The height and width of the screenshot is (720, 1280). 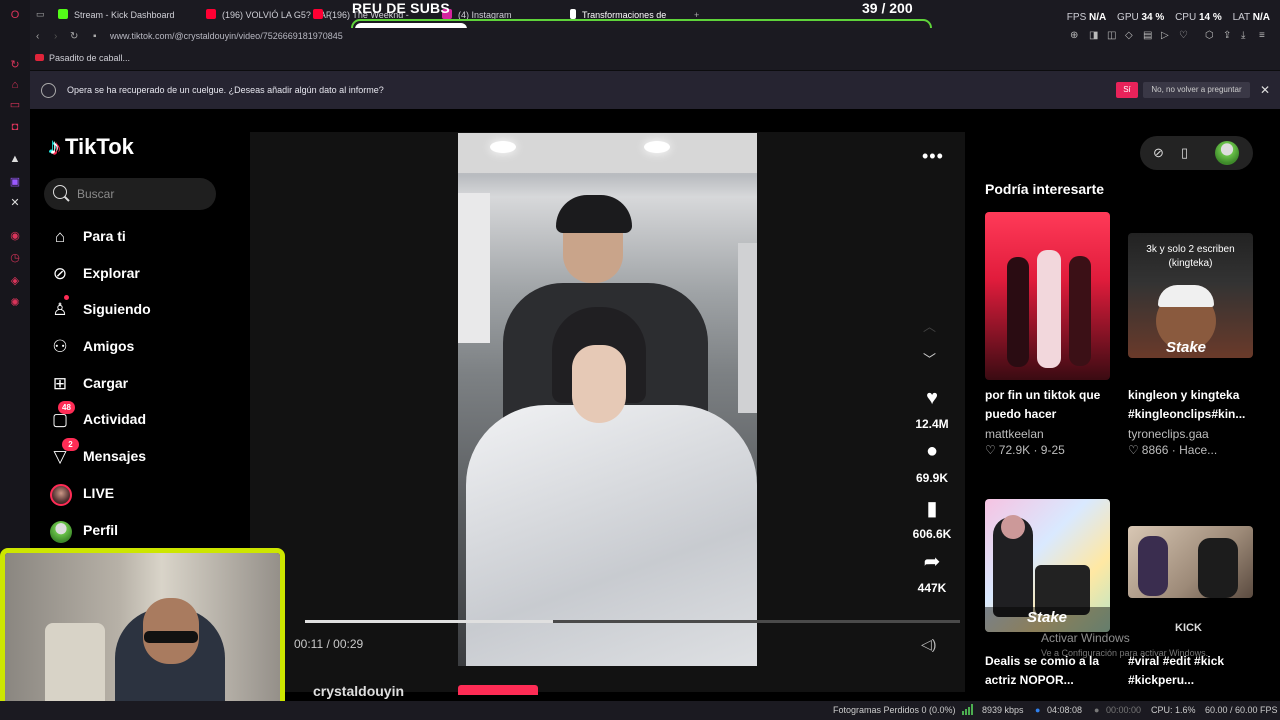 I want to click on more-options-icon: •••, so click(x=933, y=156).